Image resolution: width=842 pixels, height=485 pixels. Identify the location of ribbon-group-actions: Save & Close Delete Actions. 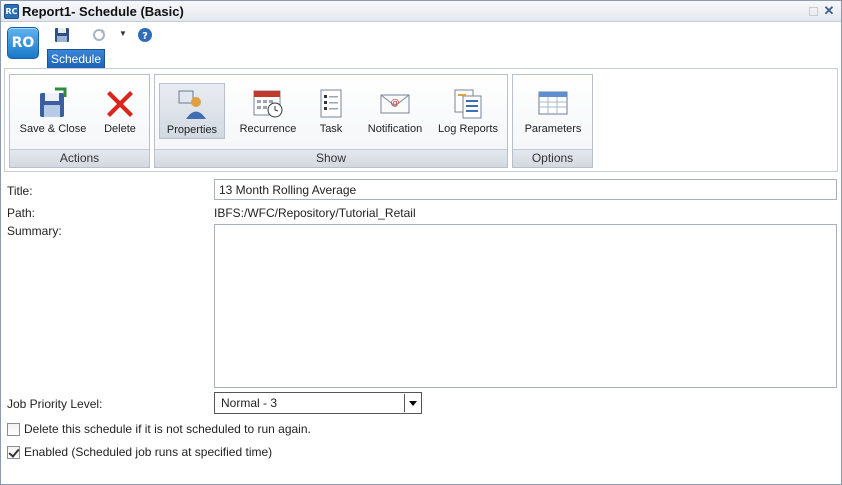
(79, 121).